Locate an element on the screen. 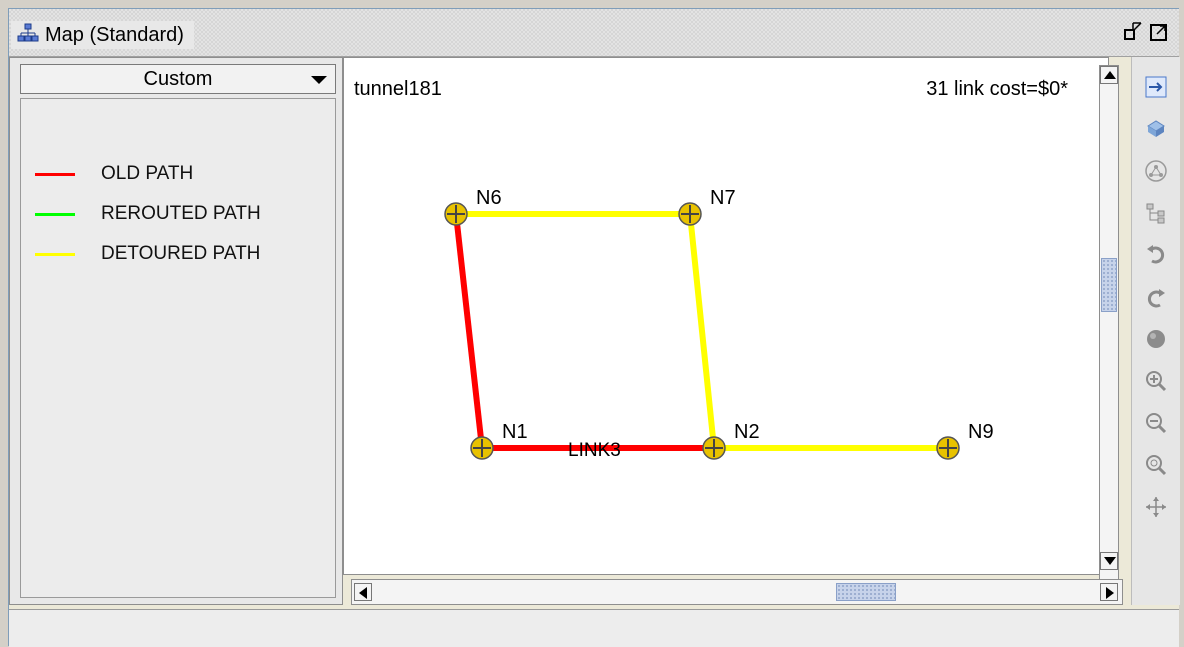  node-n9: N9 is located at coordinates (965, 440).